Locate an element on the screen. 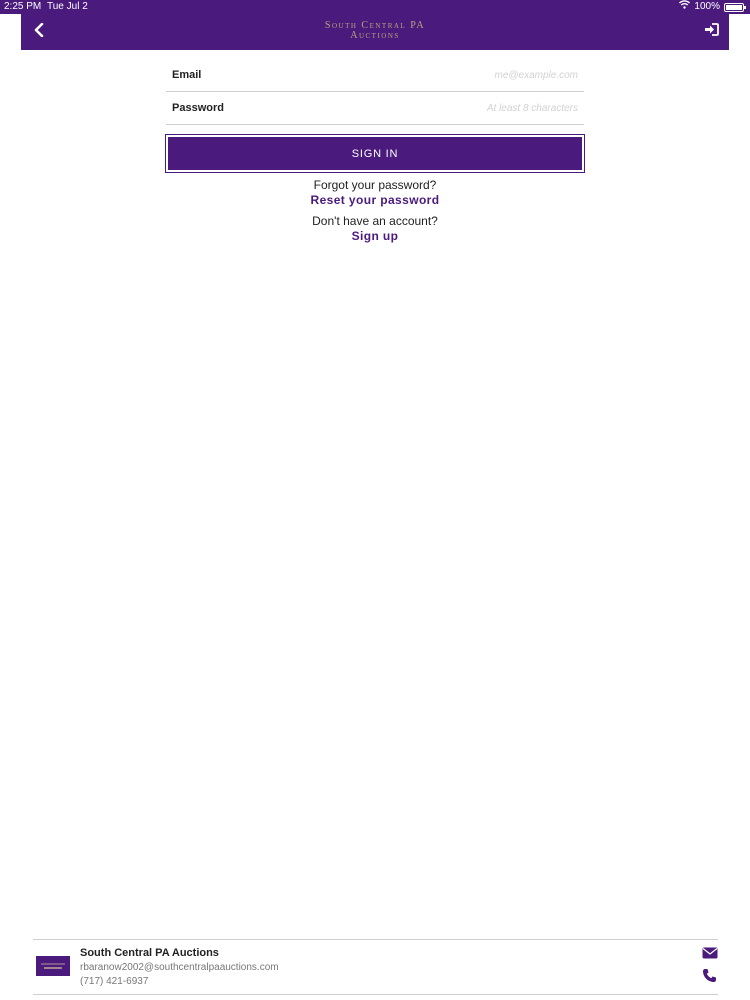 The width and height of the screenshot is (750, 1000). wifi-icon is located at coordinates (685, 7).